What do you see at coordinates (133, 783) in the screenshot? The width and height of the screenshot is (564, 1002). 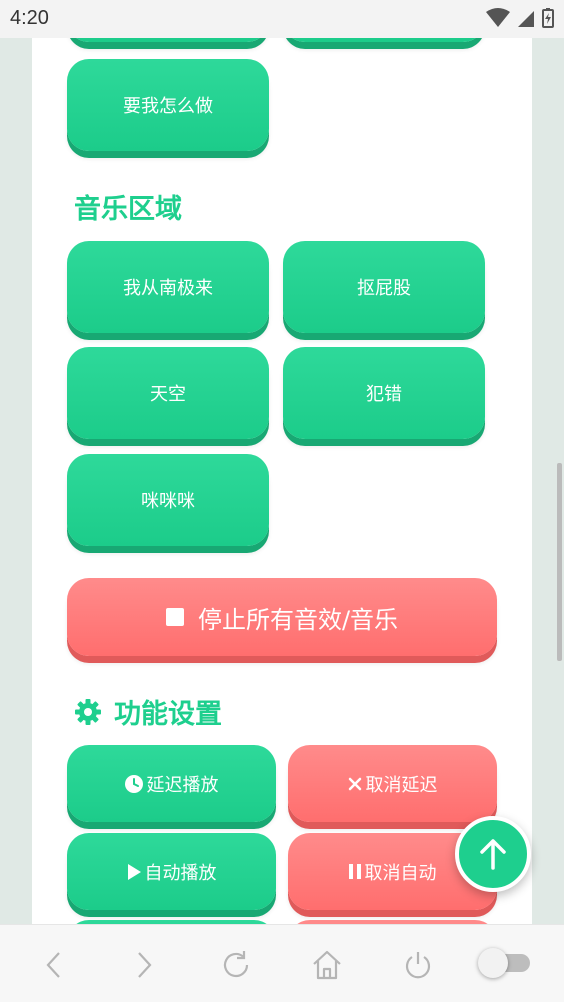 I see `clock-icon` at bounding box center [133, 783].